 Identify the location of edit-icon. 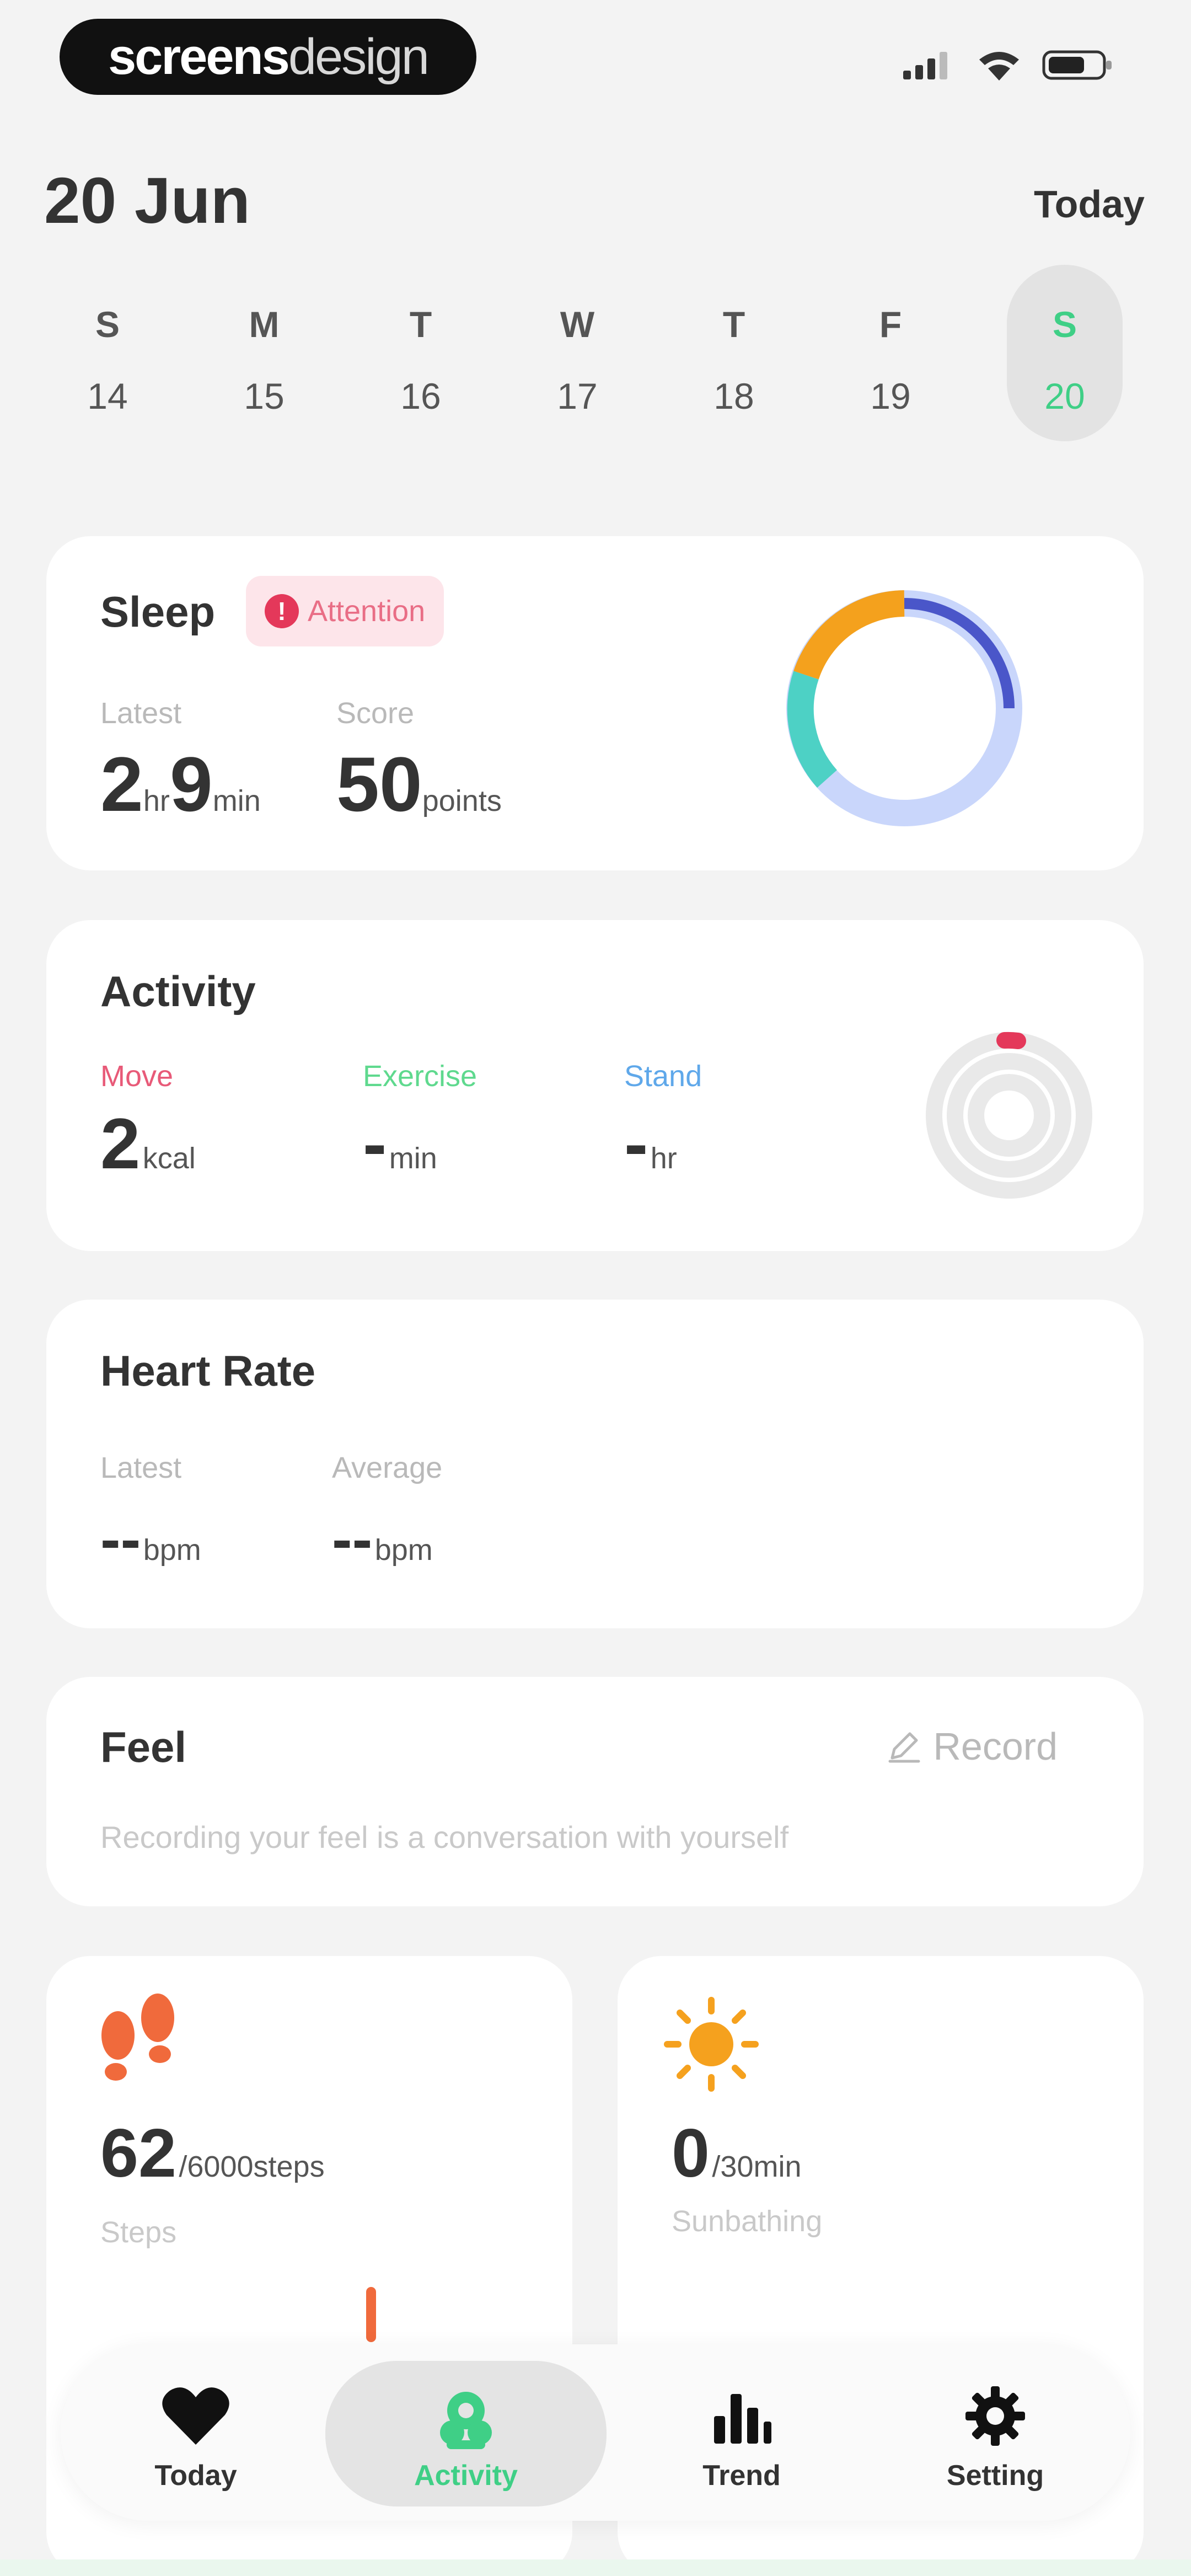
(904, 1747).